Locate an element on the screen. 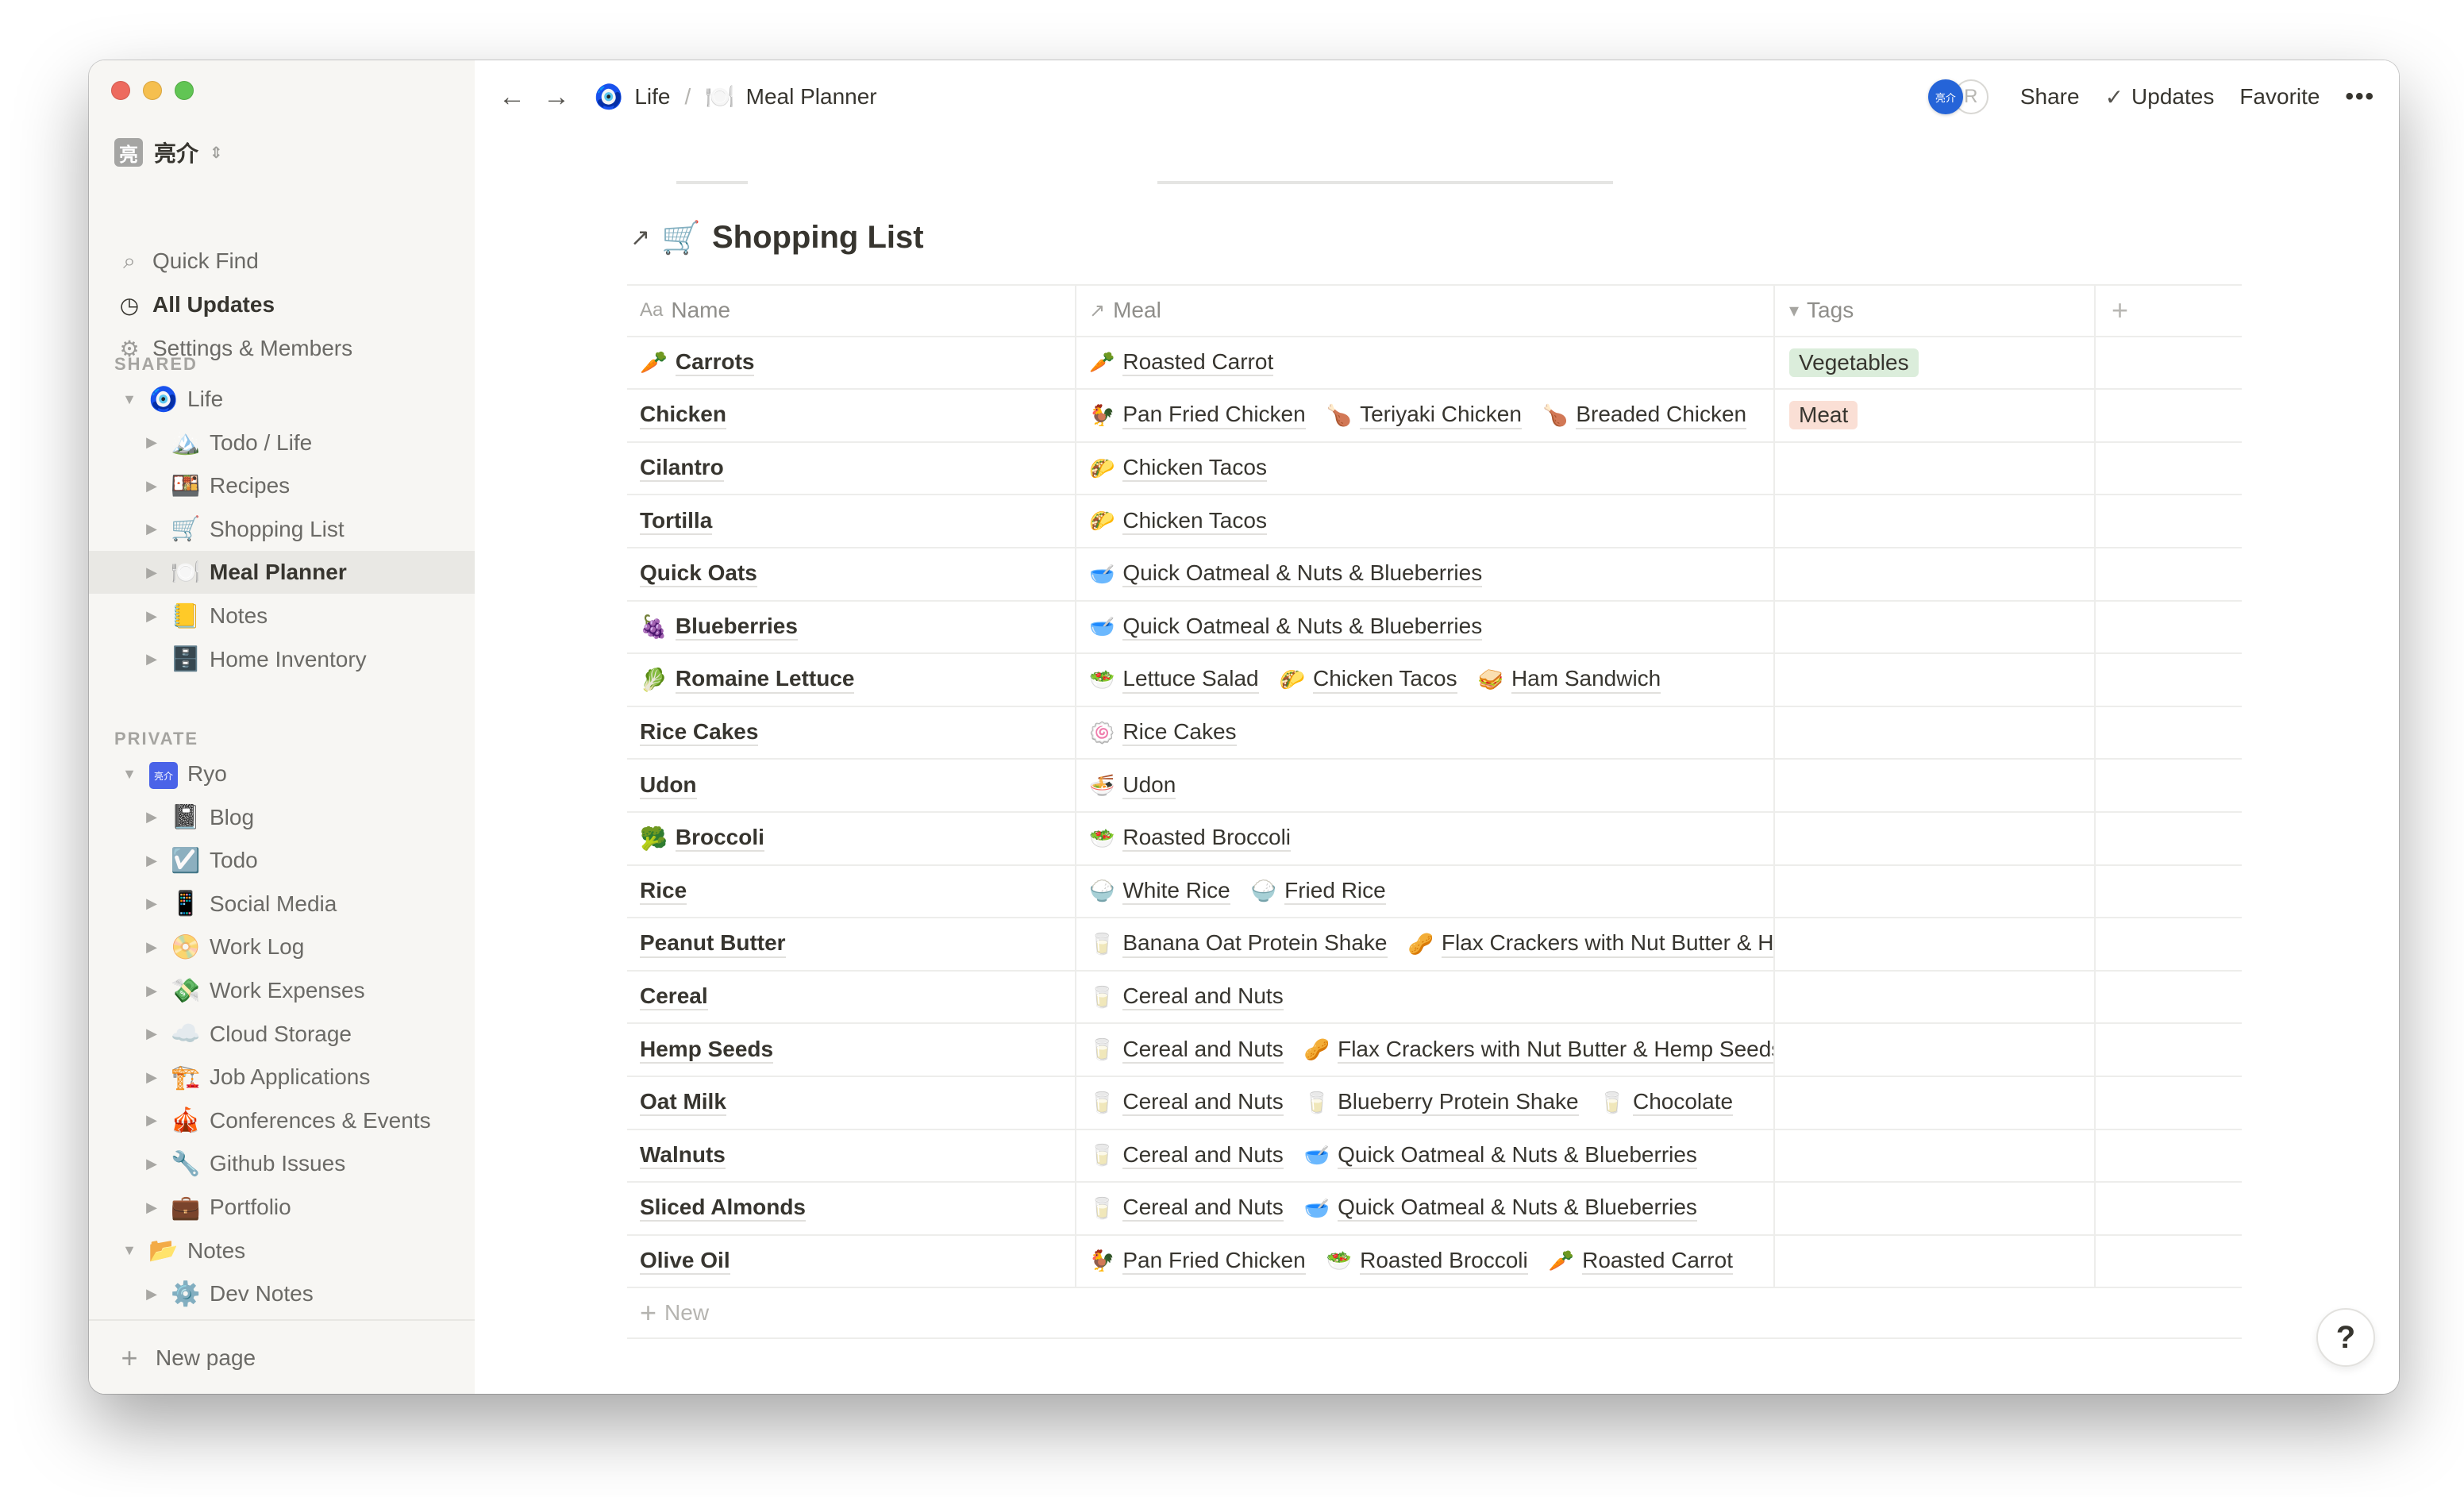  sidebar-item-social-media: ▶ 📱 Social Media is located at coordinates (282, 904).